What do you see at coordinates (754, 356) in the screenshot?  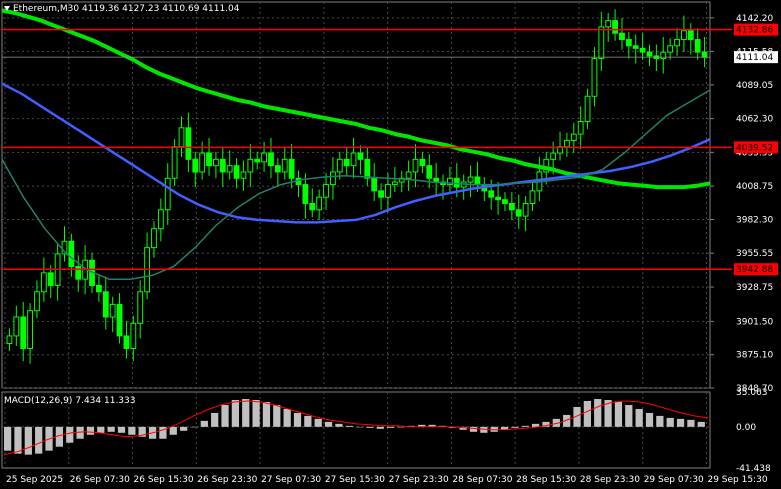 I see `y-tick-label: 3875.10` at bounding box center [754, 356].